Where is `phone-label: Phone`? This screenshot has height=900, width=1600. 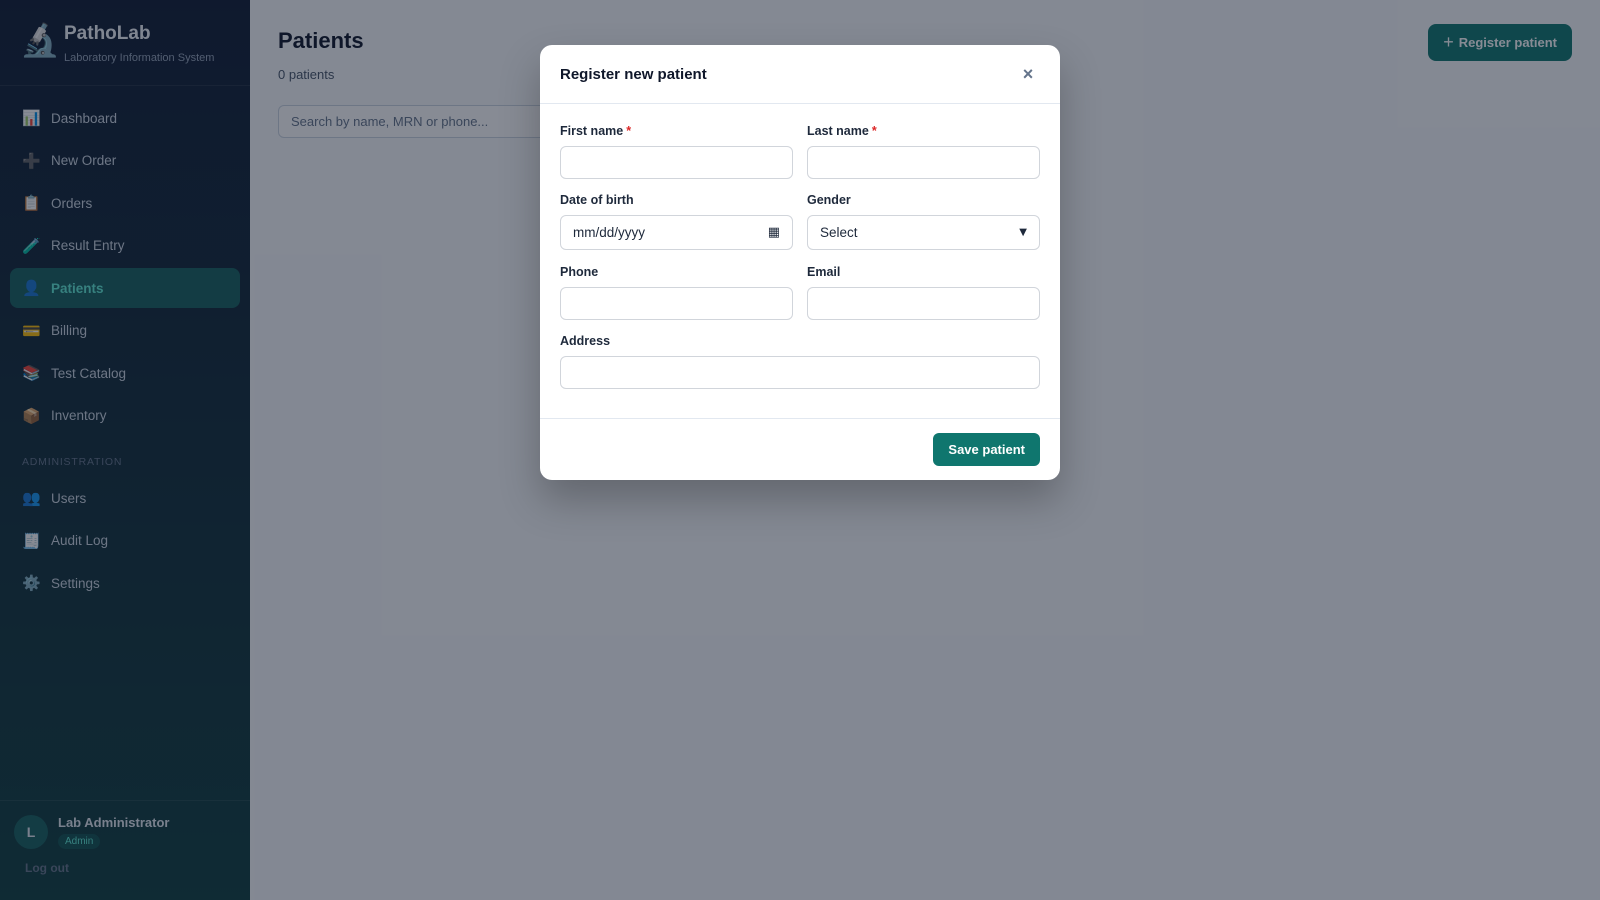
phone-label: Phone is located at coordinates (579, 272).